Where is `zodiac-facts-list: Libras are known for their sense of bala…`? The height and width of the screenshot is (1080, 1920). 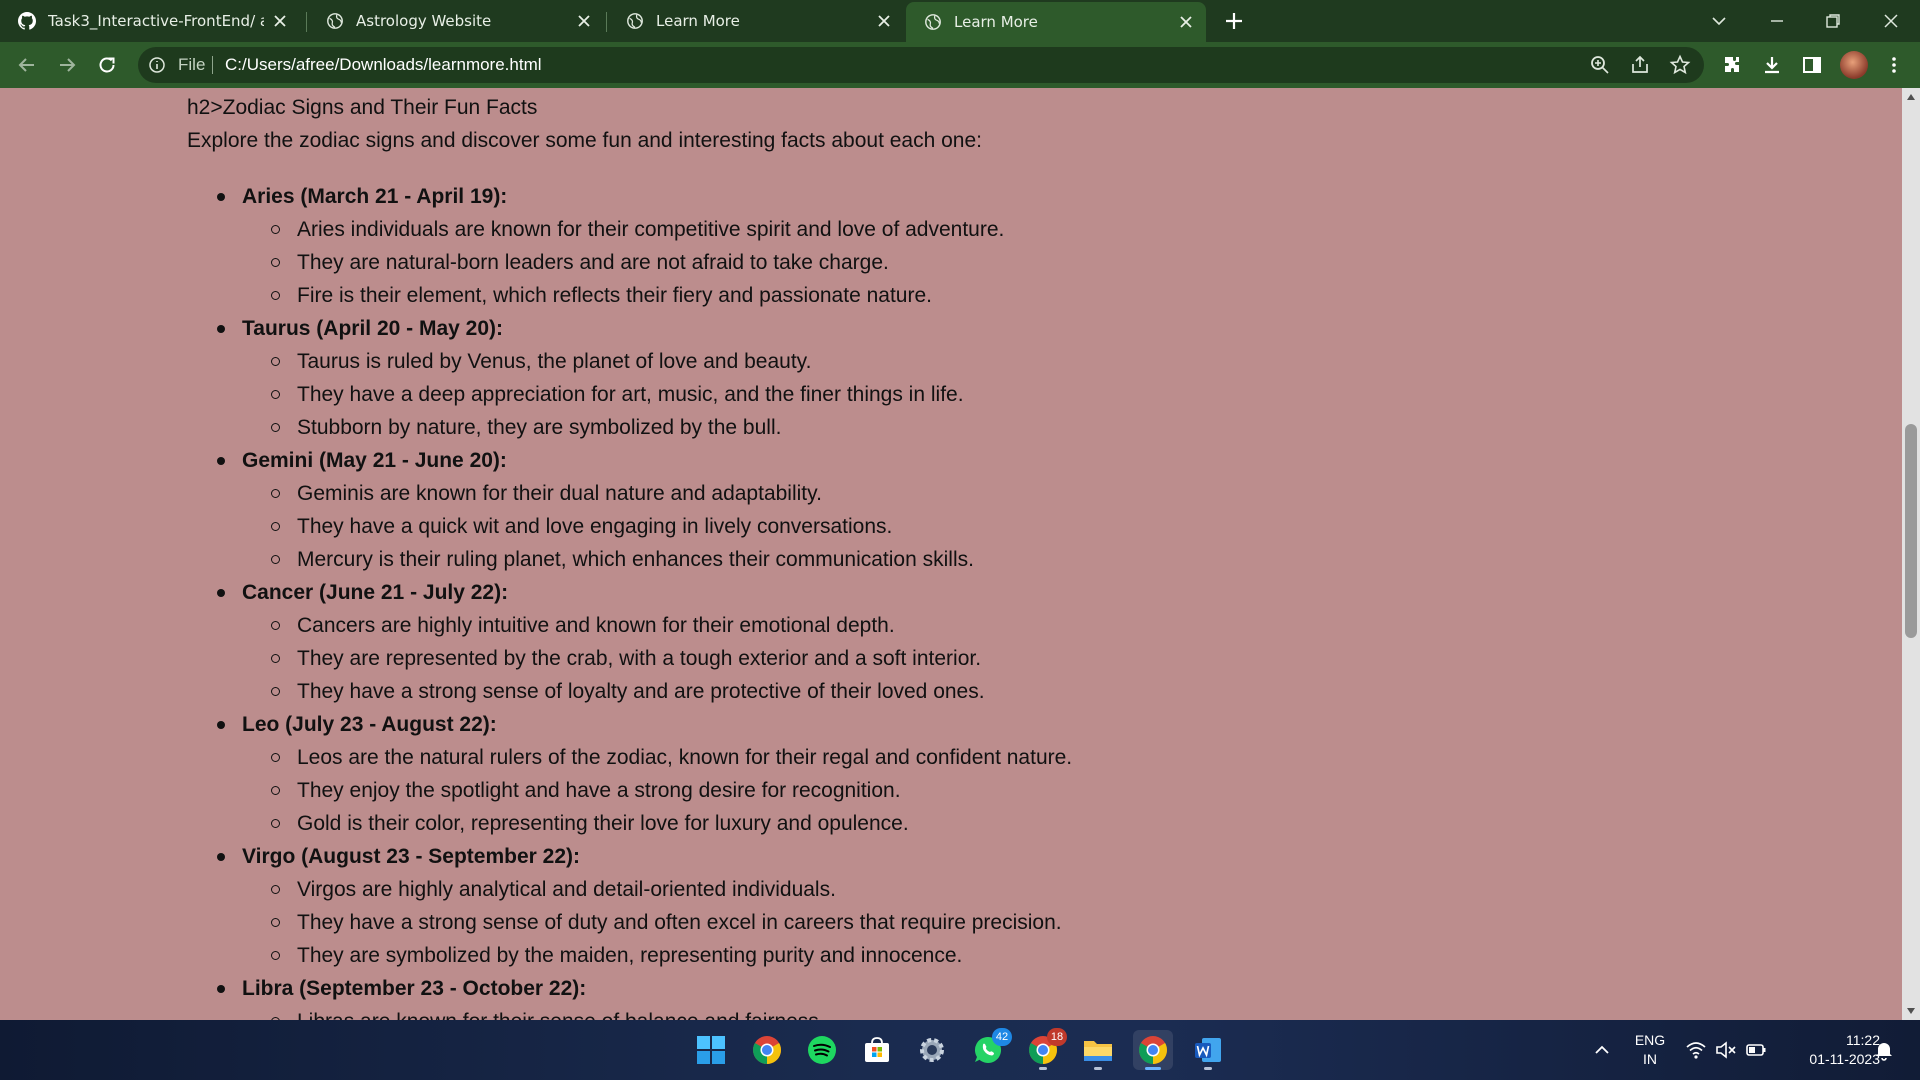 zodiac-facts-list: Libras are known for their sense of bala… is located at coordinates (964, 1012).